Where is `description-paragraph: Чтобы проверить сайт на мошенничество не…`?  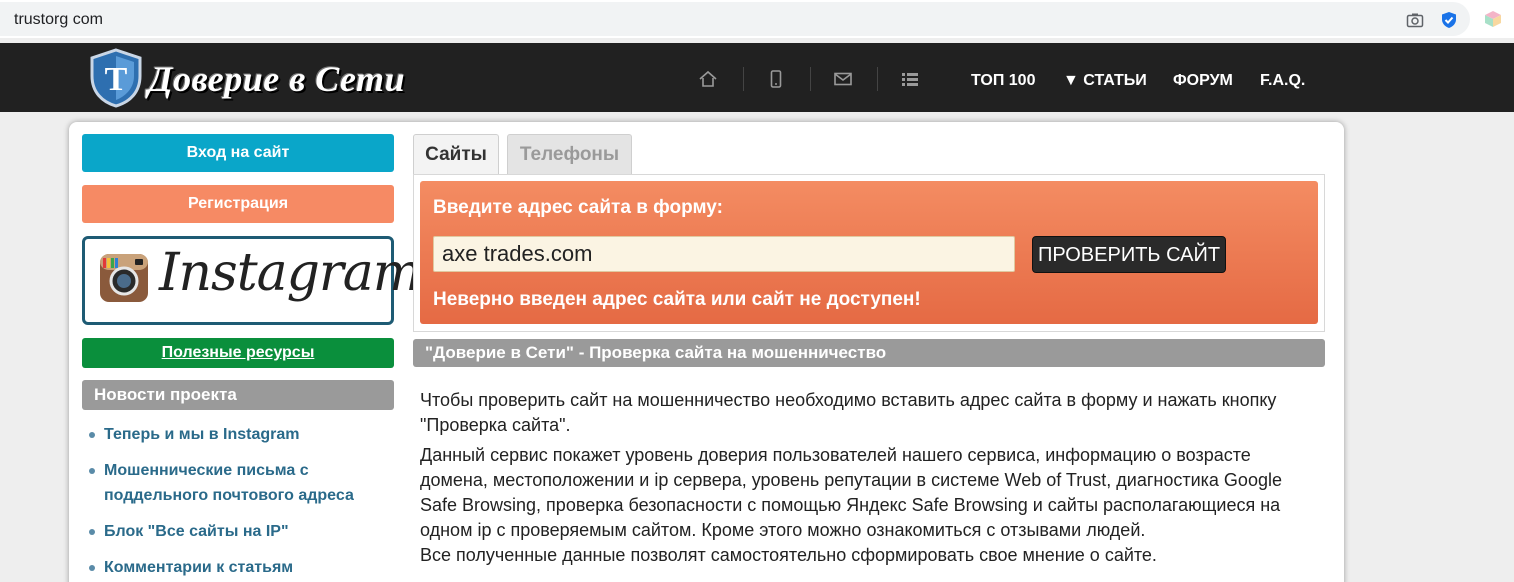
description-paragraph: Чтобы проверить сайт на мошенничество не… is located at coordinates (848, 412).